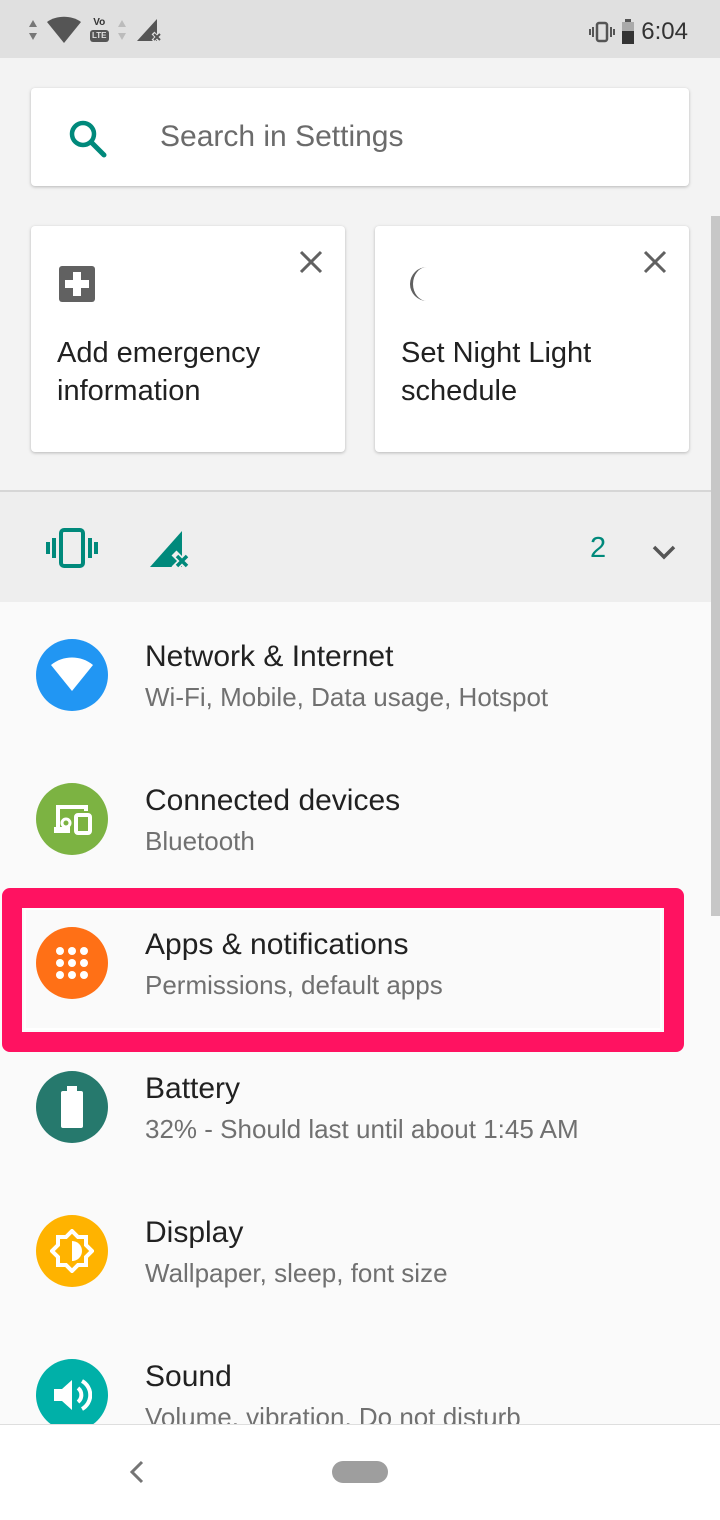 The image size is (720, 1520). Describe the element at coordinates (72, 1391) in the screenshot. I see `volume-icon` at that location.